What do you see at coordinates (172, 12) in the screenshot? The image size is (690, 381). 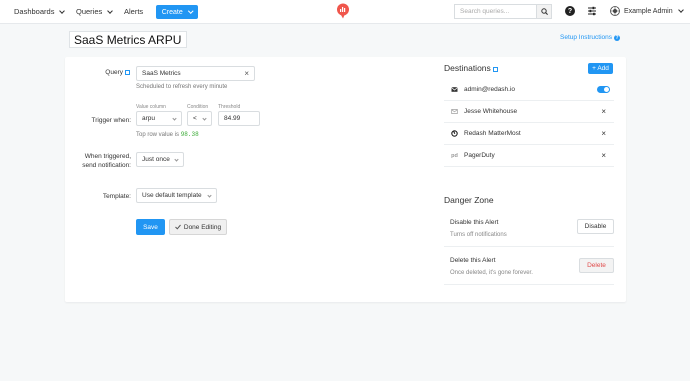 I see `create-button-label: Create` at bounding box center [172, 12].